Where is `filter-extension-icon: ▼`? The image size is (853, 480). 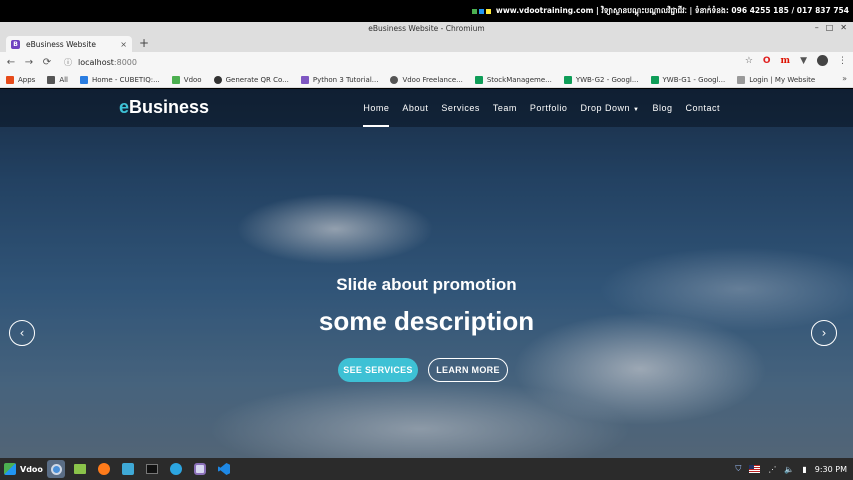 filter-extension-icon: ▼ is located at coordinates (803, 61).